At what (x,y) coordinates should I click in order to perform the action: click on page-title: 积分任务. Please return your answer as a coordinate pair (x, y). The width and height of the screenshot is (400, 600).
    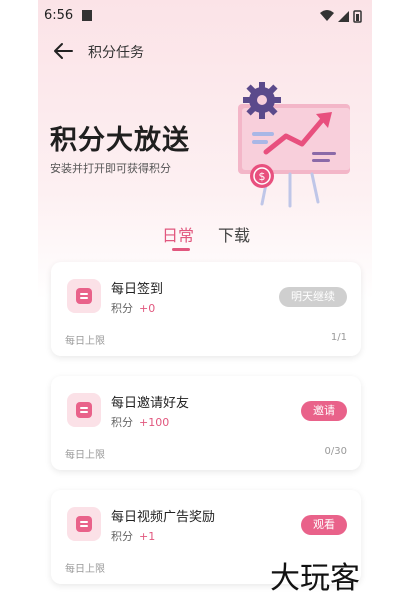
    Looking at the image, I should click on (116, 53).